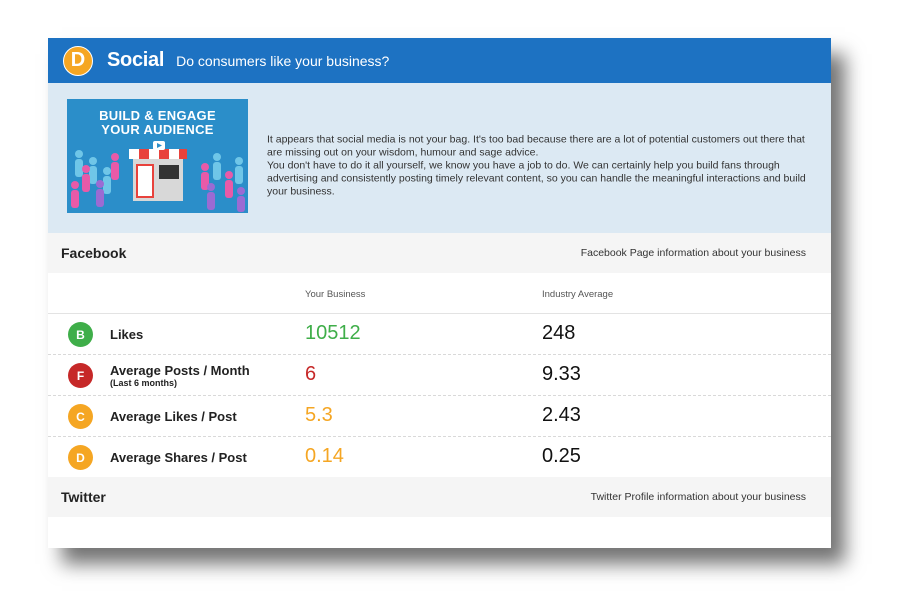 The width and height of the screenshot is (900, 613). Describe the element at coordinates (578, 294) in the screenshot. I see `col-industry-average: Industry Average` at that location.